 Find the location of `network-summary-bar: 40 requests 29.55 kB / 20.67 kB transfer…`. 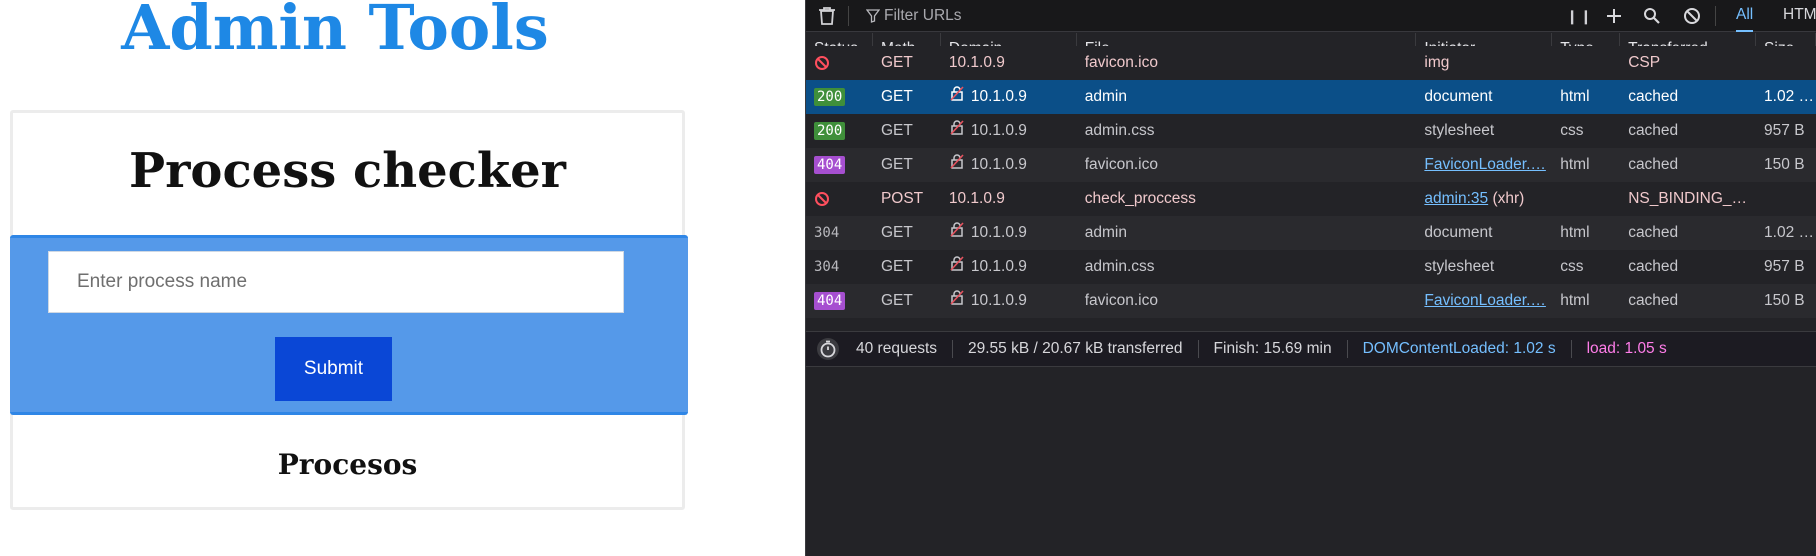

network-summary-bar: 40 requests 29.55 kB / 20.67 kB transfer… is located at coordinates (1311, 349).